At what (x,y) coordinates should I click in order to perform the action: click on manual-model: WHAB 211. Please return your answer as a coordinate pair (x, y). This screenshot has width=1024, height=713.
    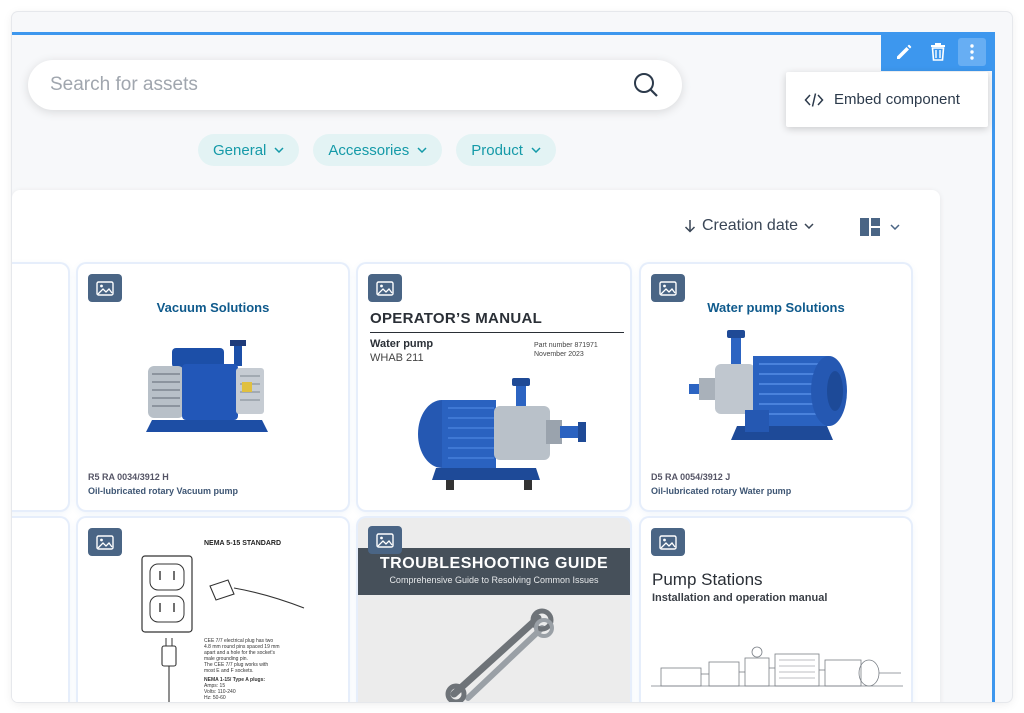
    Looking at the image, I should click on (397, 358).